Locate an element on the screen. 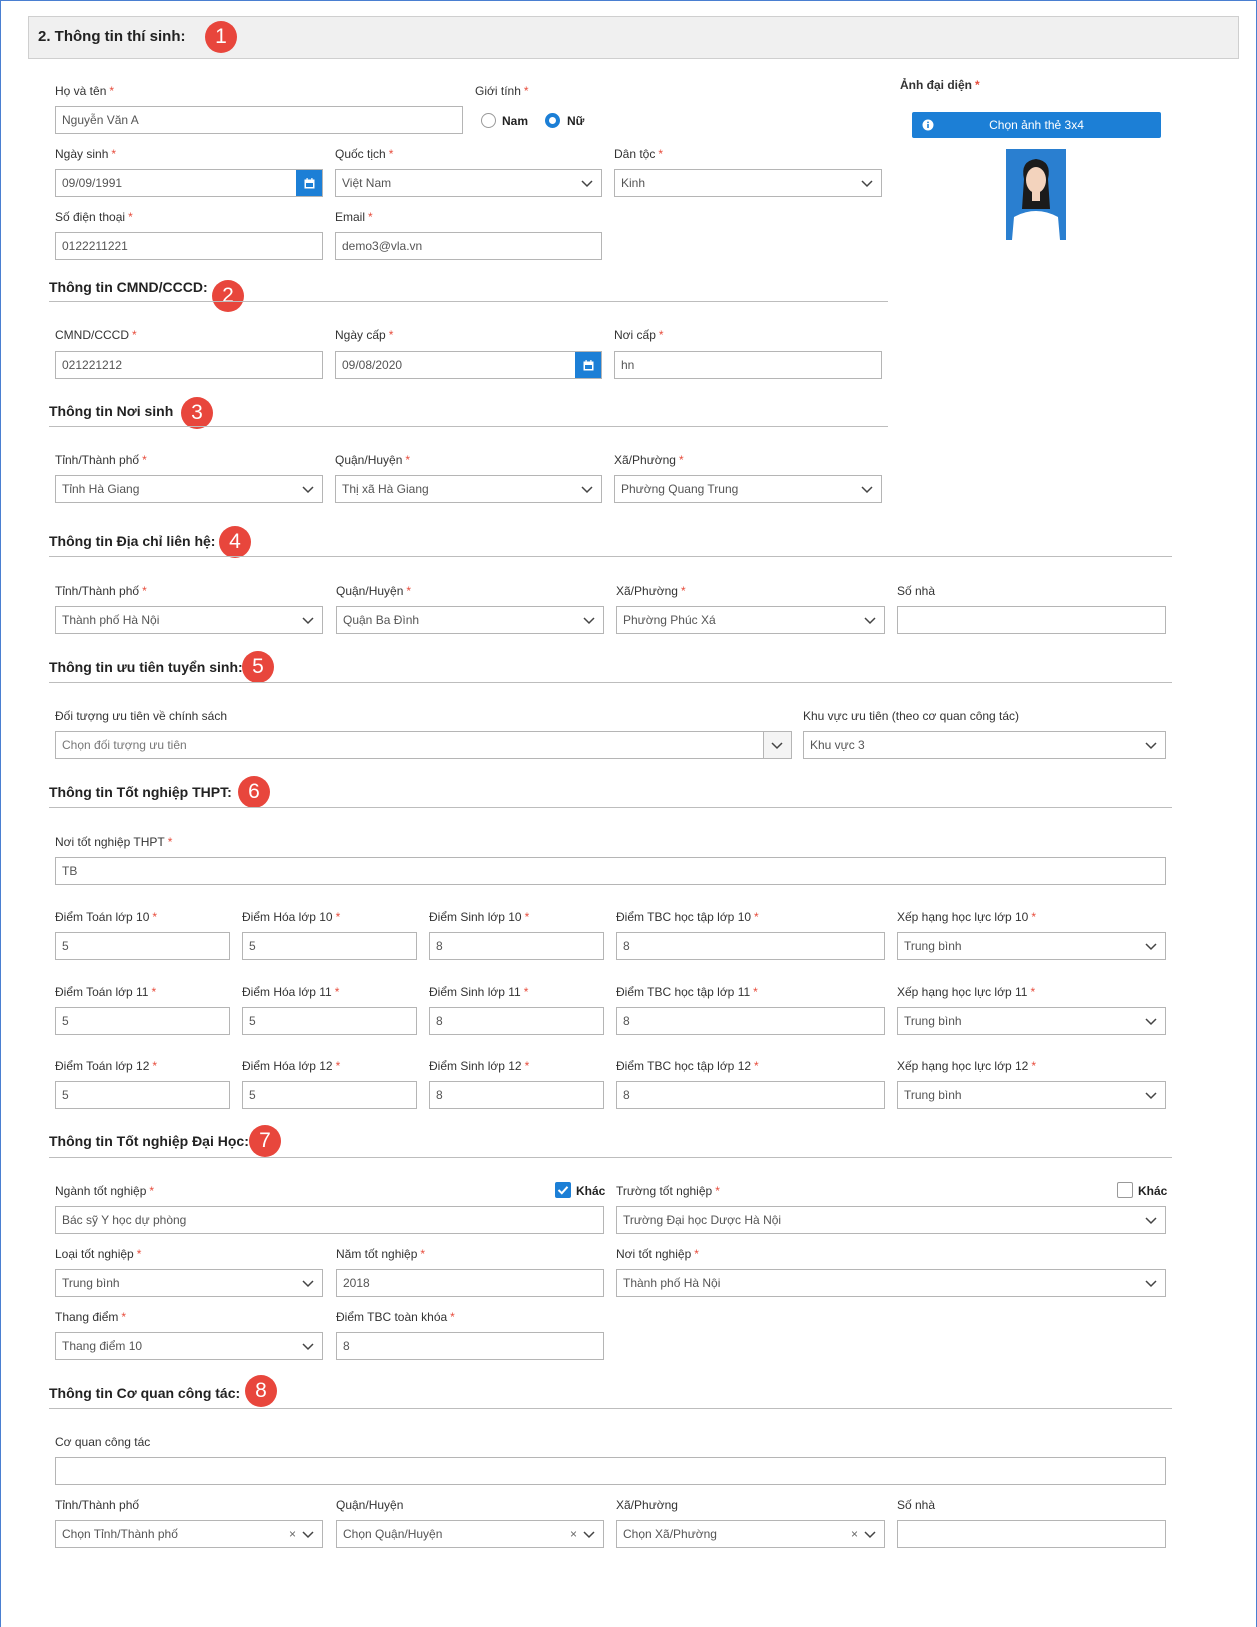  avg-label: Điểm TBC học tập lớp 12 * is located at coordinates (687, 1066).